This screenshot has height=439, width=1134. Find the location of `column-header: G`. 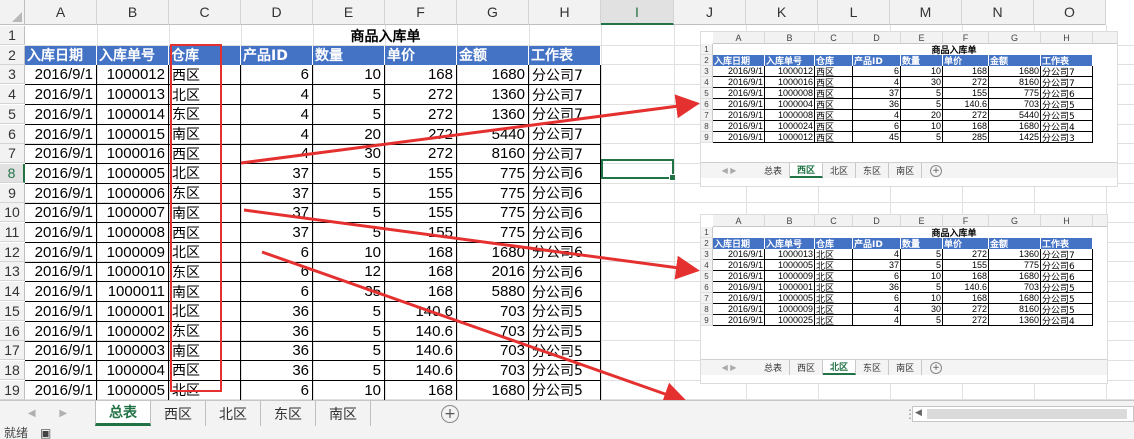

column-header: G is located at coordinates (493, 12).